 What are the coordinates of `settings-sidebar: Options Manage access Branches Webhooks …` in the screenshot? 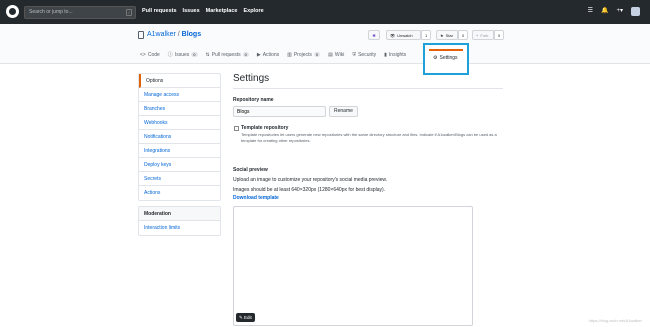 It's located at (179, 137).